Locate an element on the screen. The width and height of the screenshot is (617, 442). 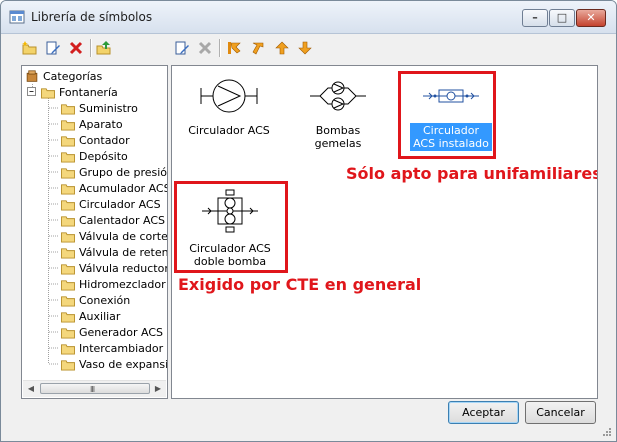
move-down-icon is located at coordinates (305, 48).